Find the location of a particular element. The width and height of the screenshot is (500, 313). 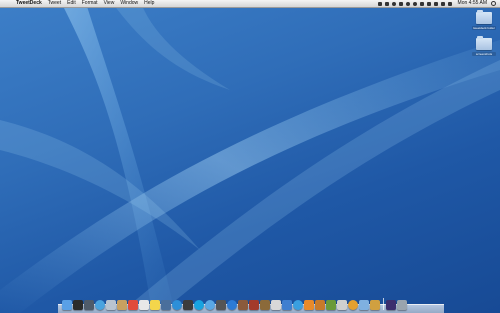

bluetooth-icon is located at coordinates (421, 3).